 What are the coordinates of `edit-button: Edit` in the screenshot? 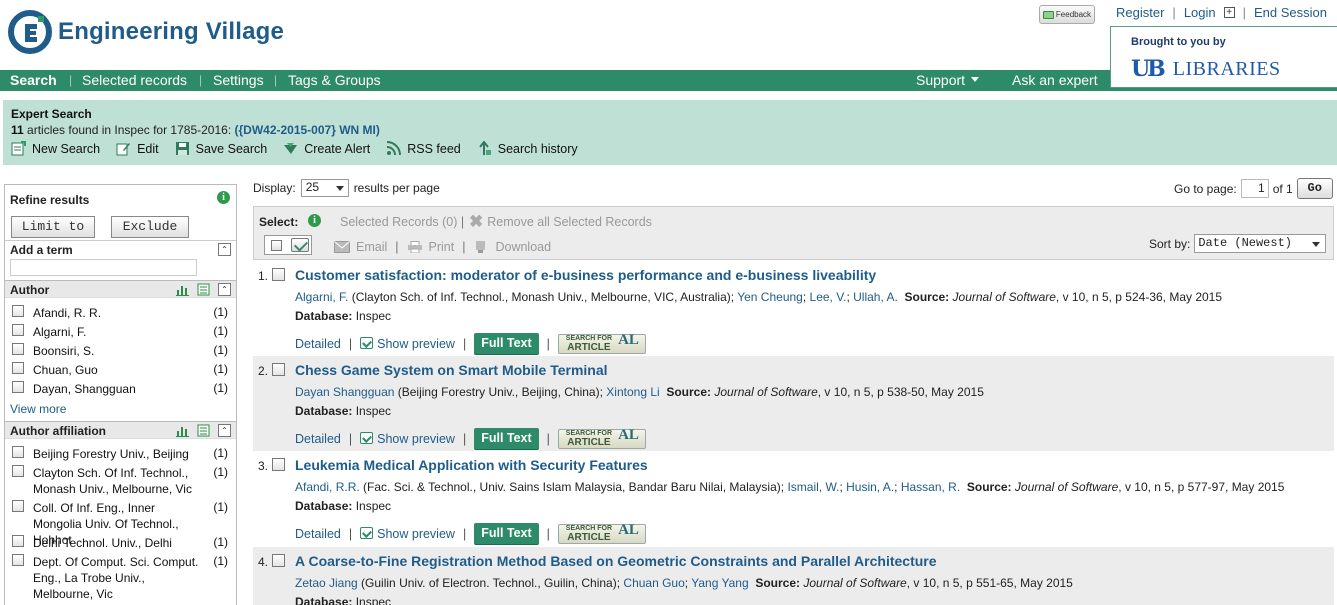 It's located at (137, 148).